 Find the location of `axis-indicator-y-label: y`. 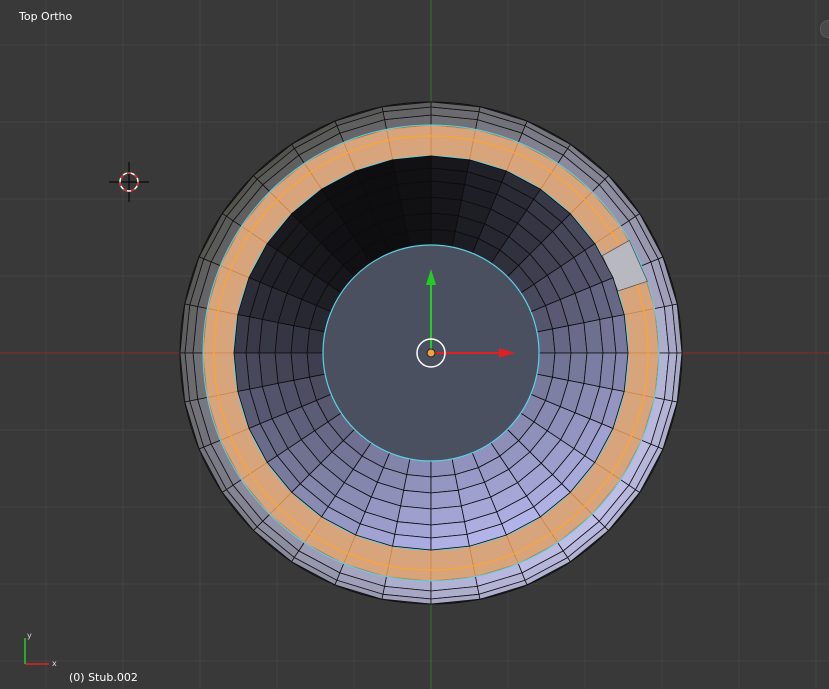

axis-indicator-y-label: y is located at coordinates (29, 635).